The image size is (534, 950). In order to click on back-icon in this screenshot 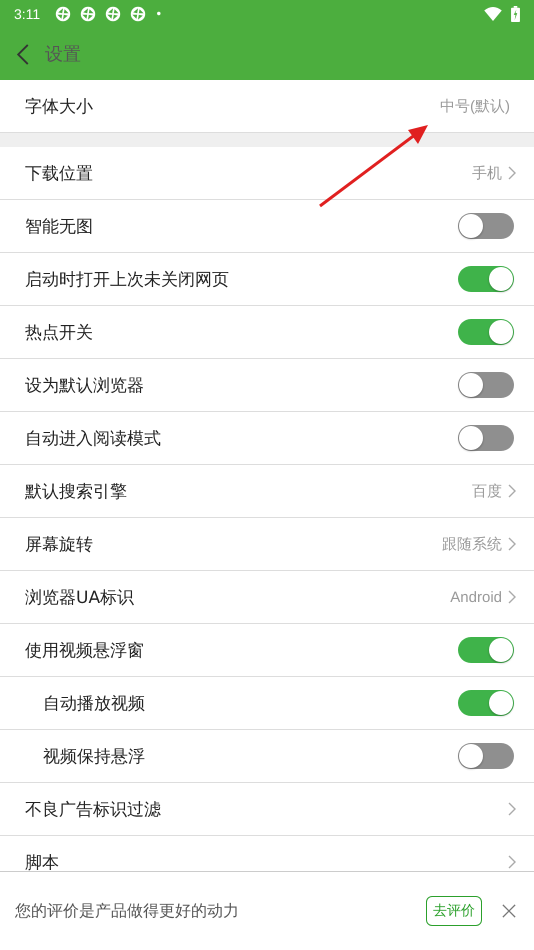, I will do `click(23, 54)`.